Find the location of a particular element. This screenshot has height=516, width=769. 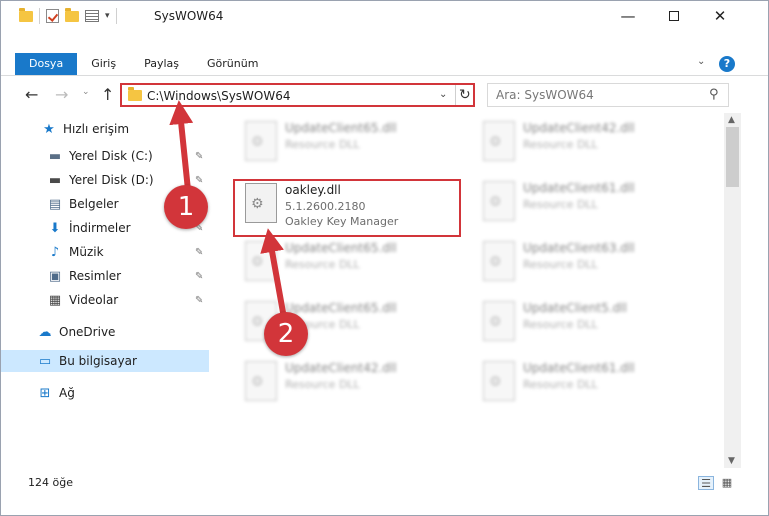

back-button: ← is located at coordinates (31, 94).